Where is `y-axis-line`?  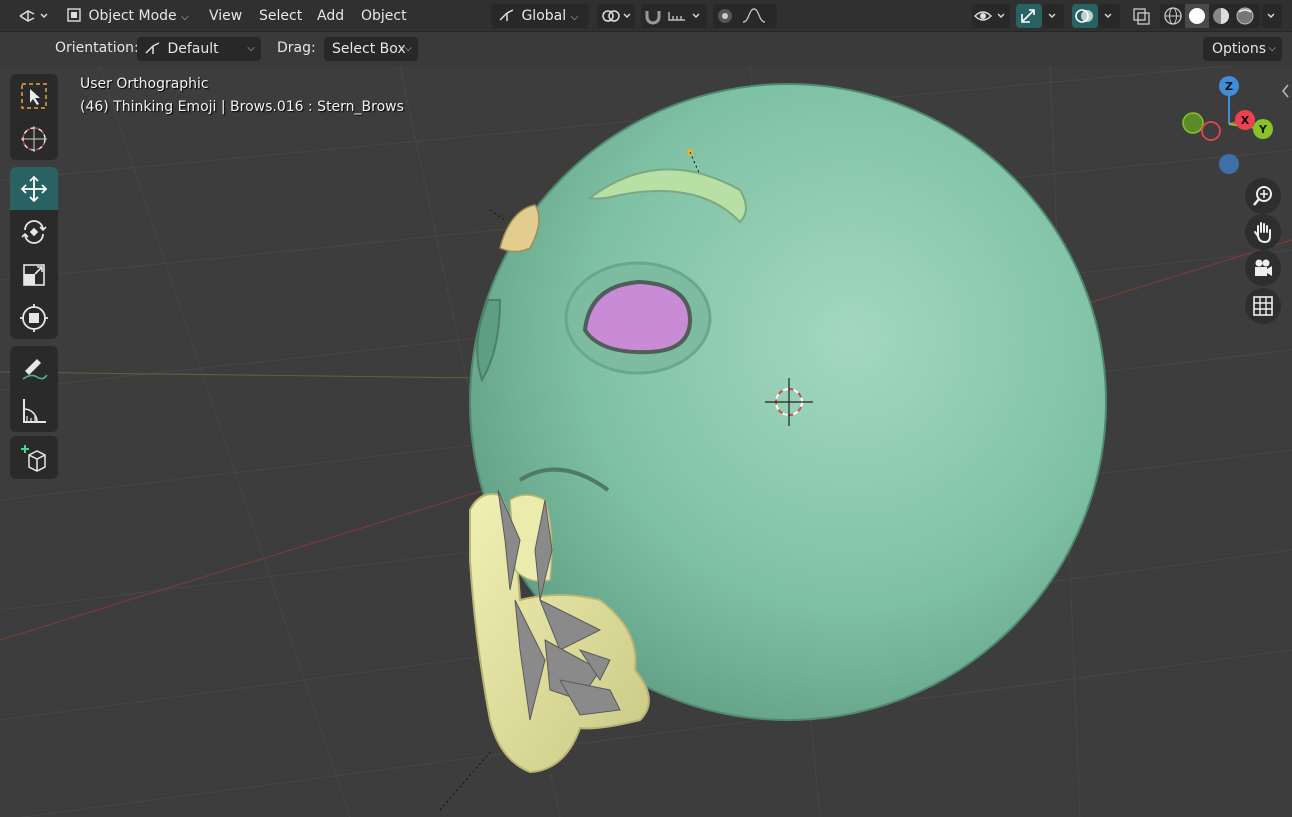 y-axis-line is located at coordinates (240, 375).